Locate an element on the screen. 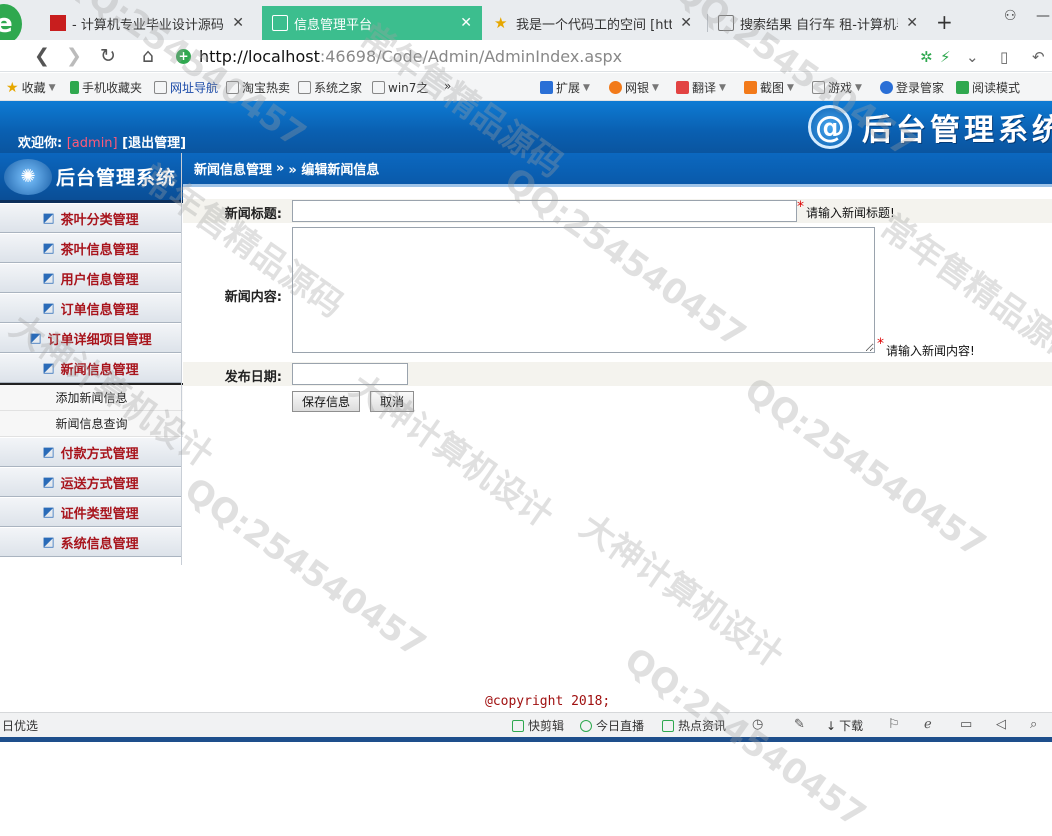  gear-accelerate-icon: ✲ is located at coordinates (926, 57).